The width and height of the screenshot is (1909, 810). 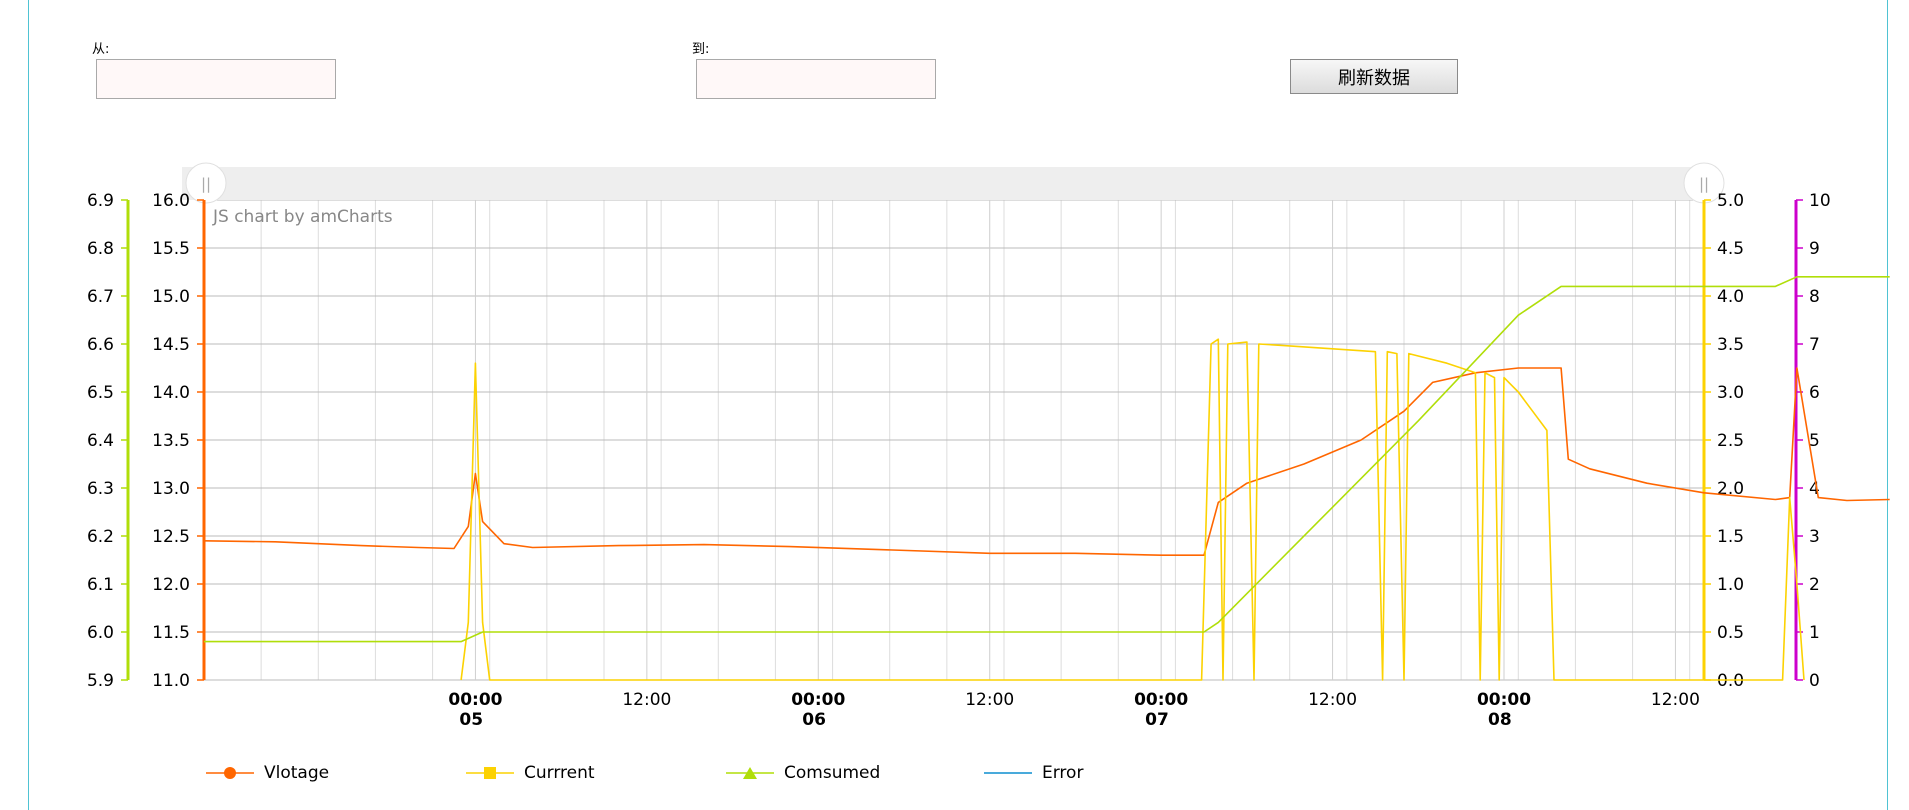 I want to click on legend-item-voltage: Vlotage, so click(x=267, y=773).